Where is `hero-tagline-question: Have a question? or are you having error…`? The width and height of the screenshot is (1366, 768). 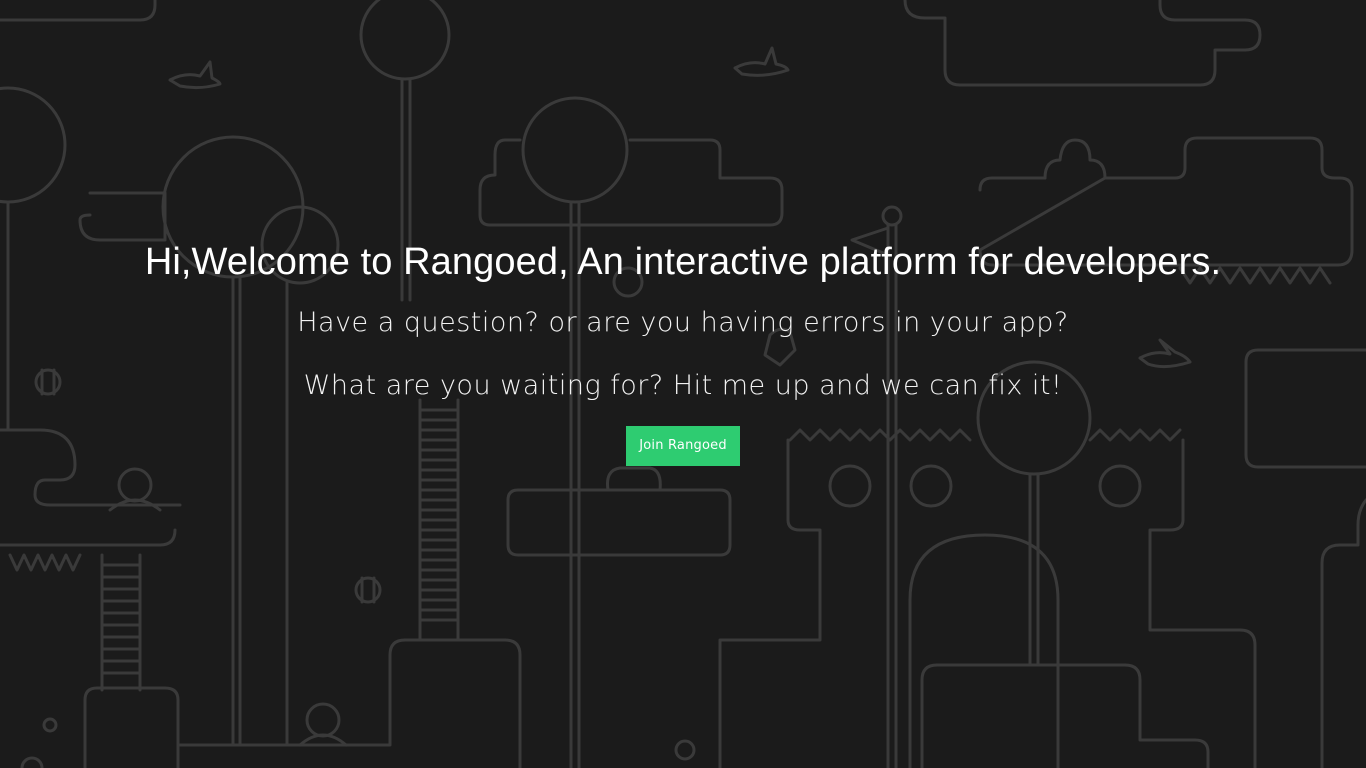 hero-tagline-question: Have a question? or are you having error… is located at coordinates (683, 322).